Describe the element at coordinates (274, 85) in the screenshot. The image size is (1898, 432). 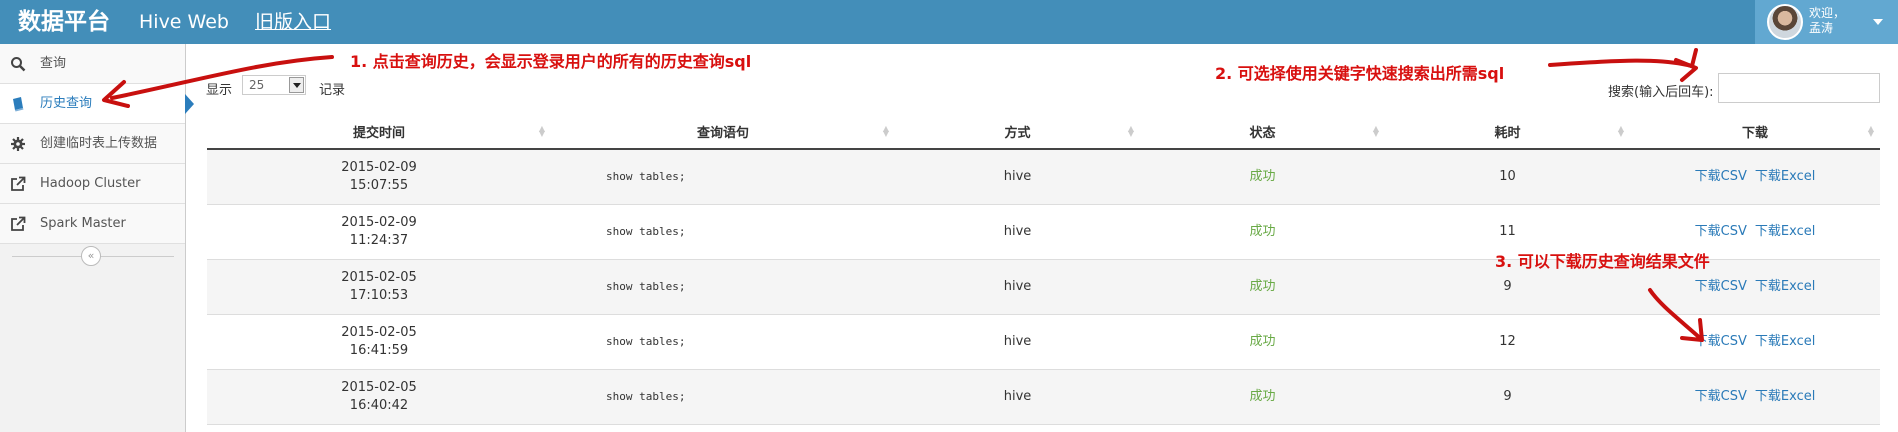
I see `page-length-select: 25` at that location.